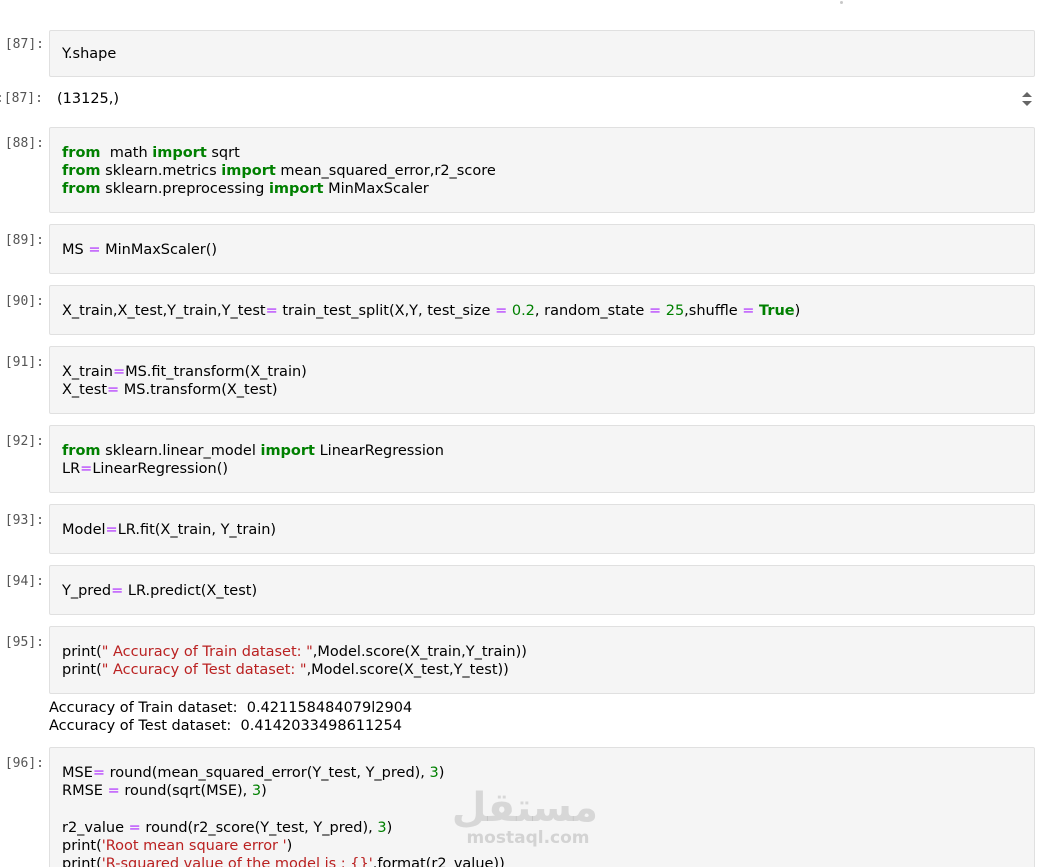  What do you see at coordinates (184, 189) in the screenshot?
I see `code-token: sklearn.preprocessing` at bounding box center [184, 189].